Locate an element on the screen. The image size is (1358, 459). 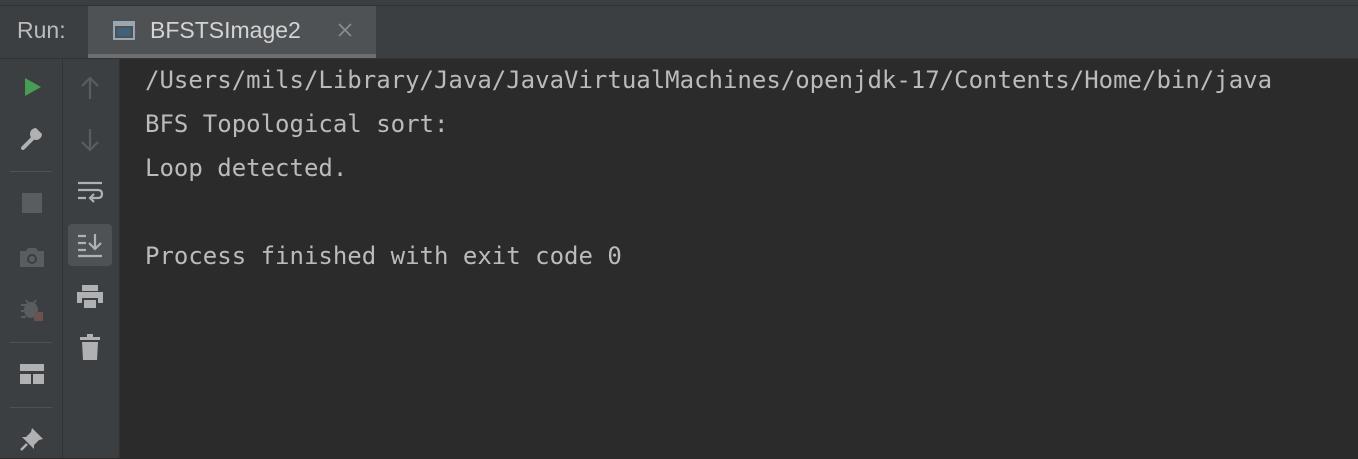
debug-button is located at coordinates (32, 309).